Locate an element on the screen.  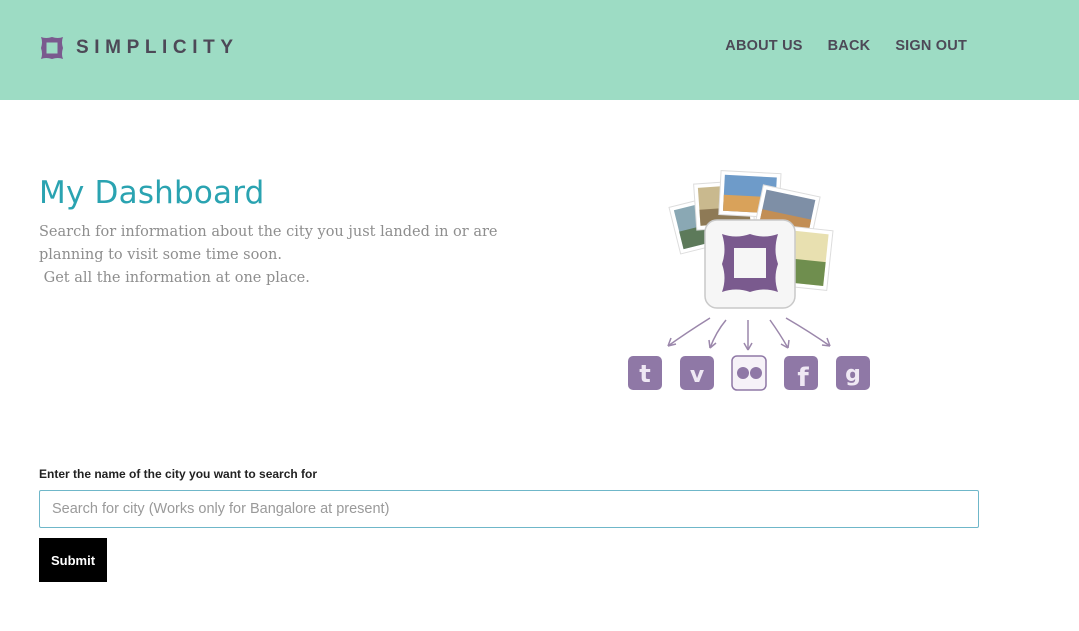
vimeo-icon: v is located at coordinates (697, 373).